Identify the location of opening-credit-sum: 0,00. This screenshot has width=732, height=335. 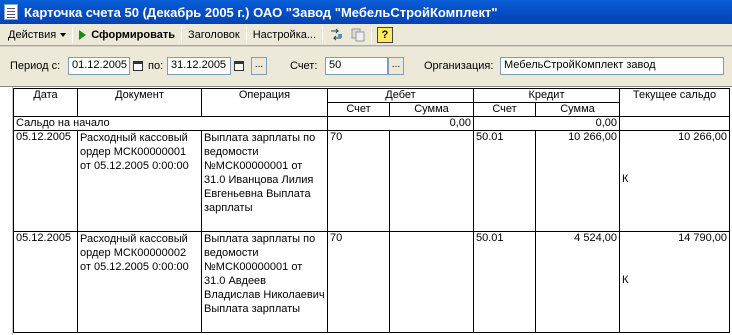
(546, 123).